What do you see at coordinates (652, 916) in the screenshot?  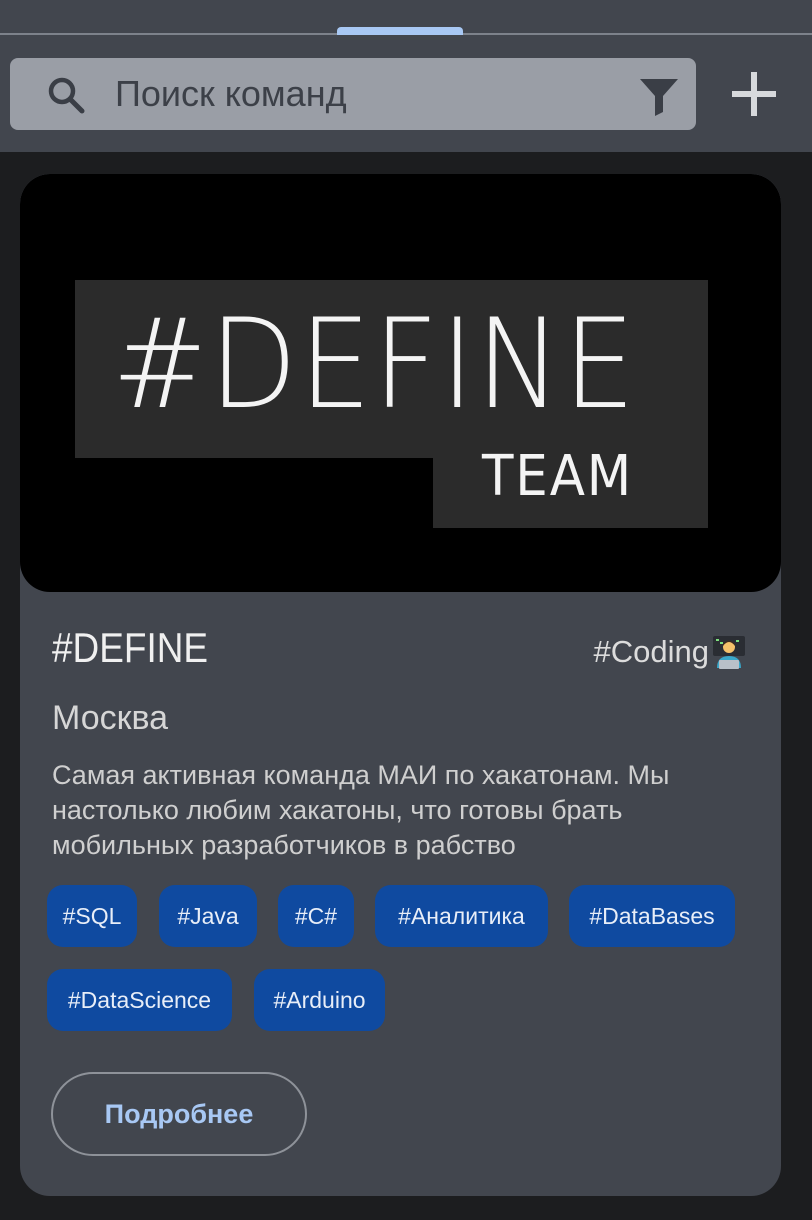 I see `tag-chip: #DataBases` at bounding box center [652, 916].